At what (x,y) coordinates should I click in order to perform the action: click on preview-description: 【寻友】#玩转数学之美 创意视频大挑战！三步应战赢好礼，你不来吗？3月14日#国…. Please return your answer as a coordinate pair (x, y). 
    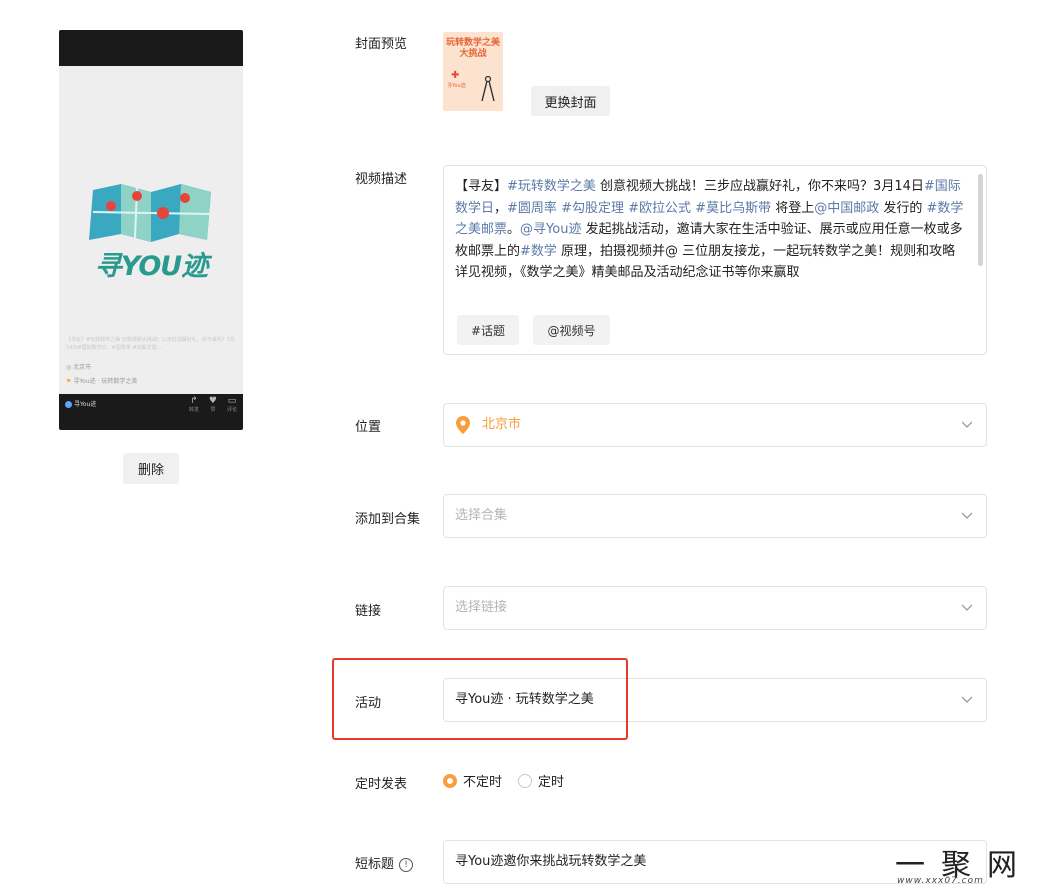
    Looking at the image, I should click on (150, 344).